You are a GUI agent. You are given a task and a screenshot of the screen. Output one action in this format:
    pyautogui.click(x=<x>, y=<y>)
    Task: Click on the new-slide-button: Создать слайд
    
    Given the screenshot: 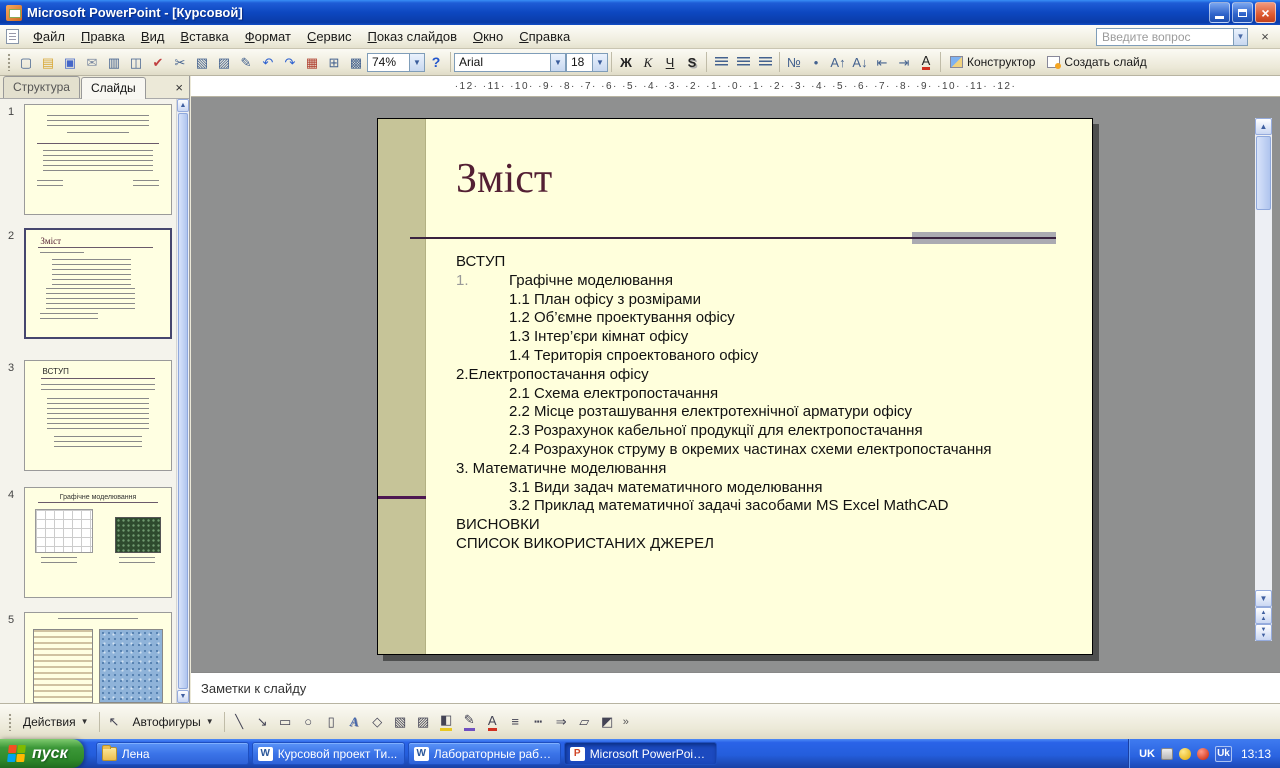 What is the action you would take?
    pyautogui.click(x=1096, y=62)
    